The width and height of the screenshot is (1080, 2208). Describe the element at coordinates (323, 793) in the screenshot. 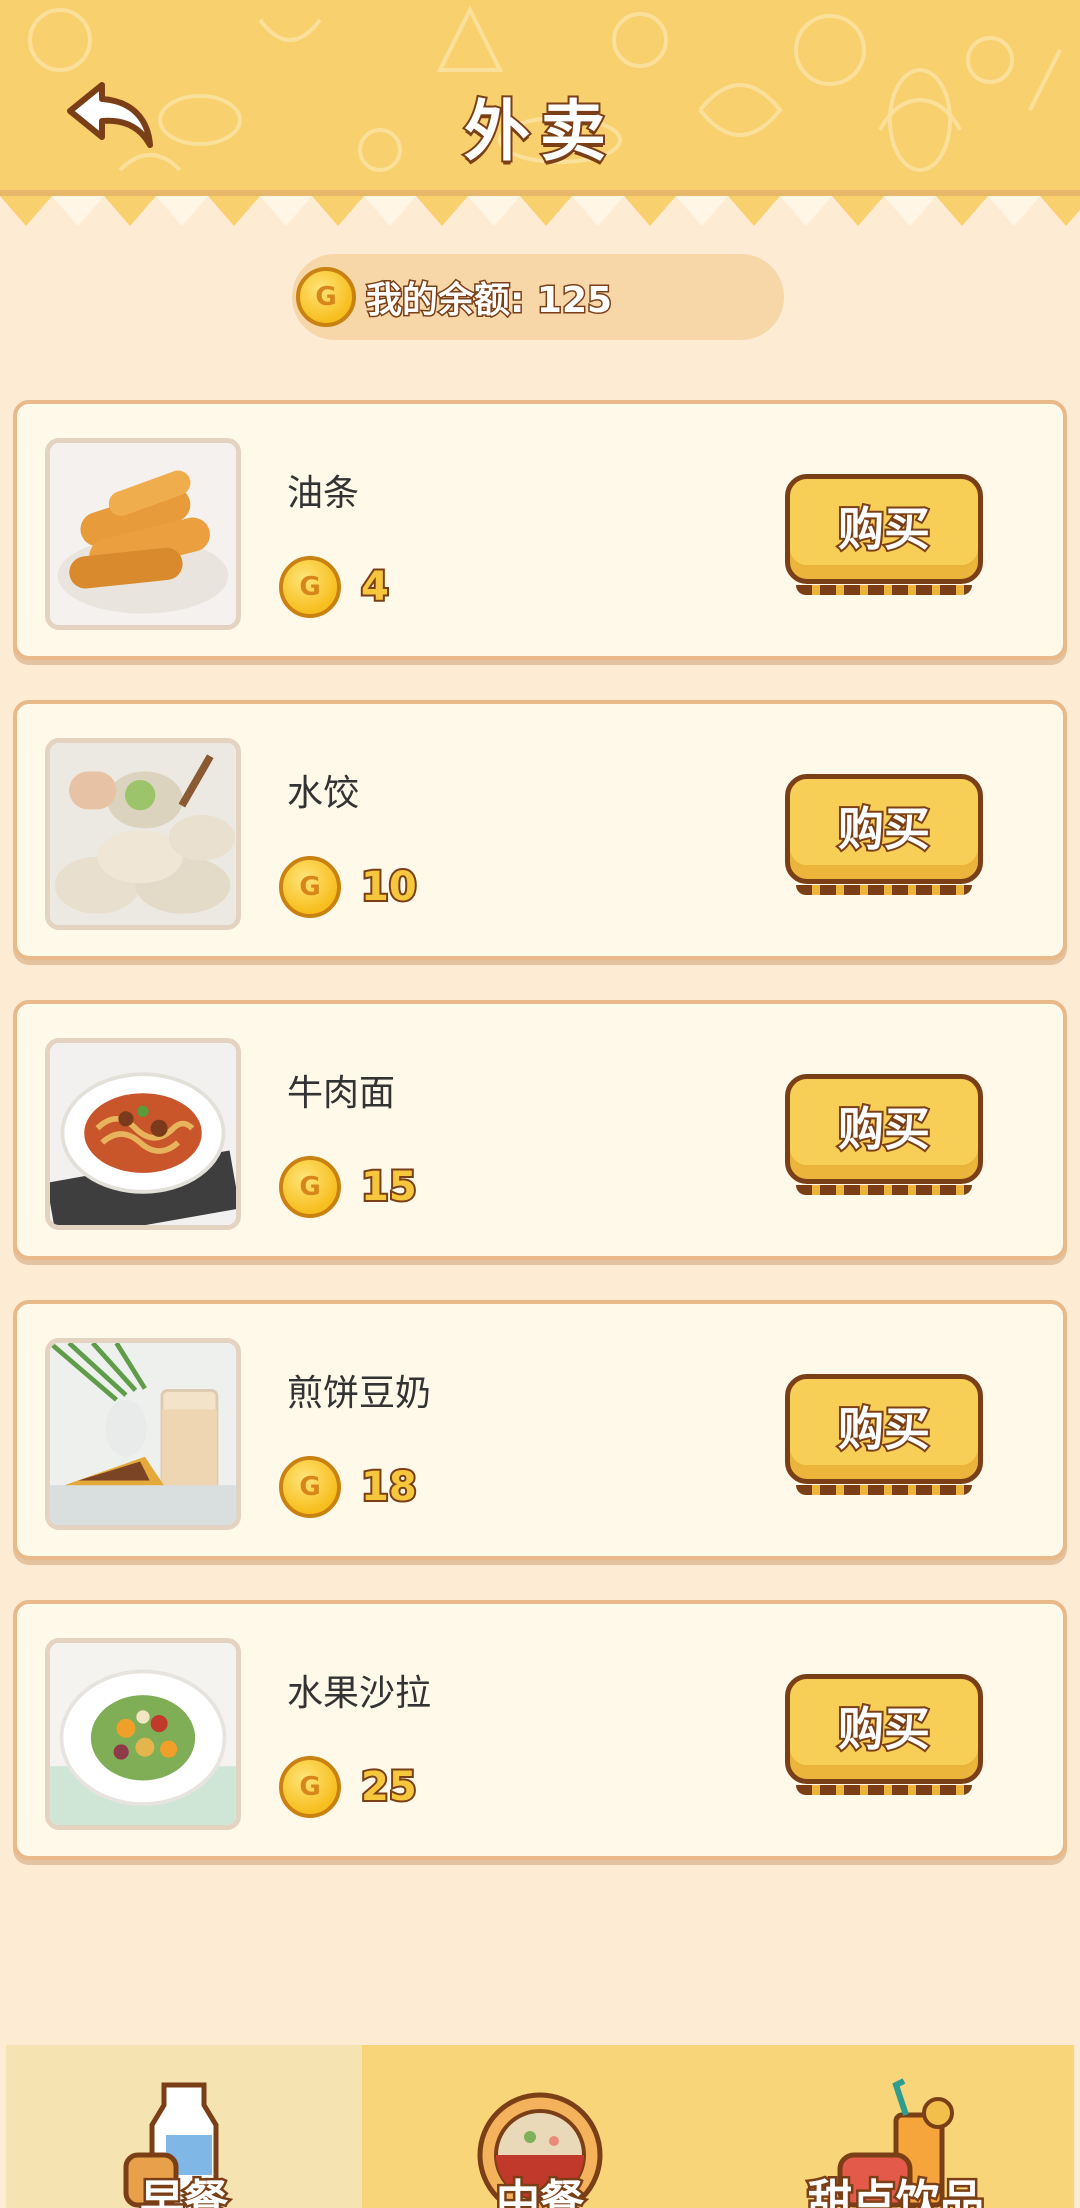

I see `food-name: 水饺` at that location.